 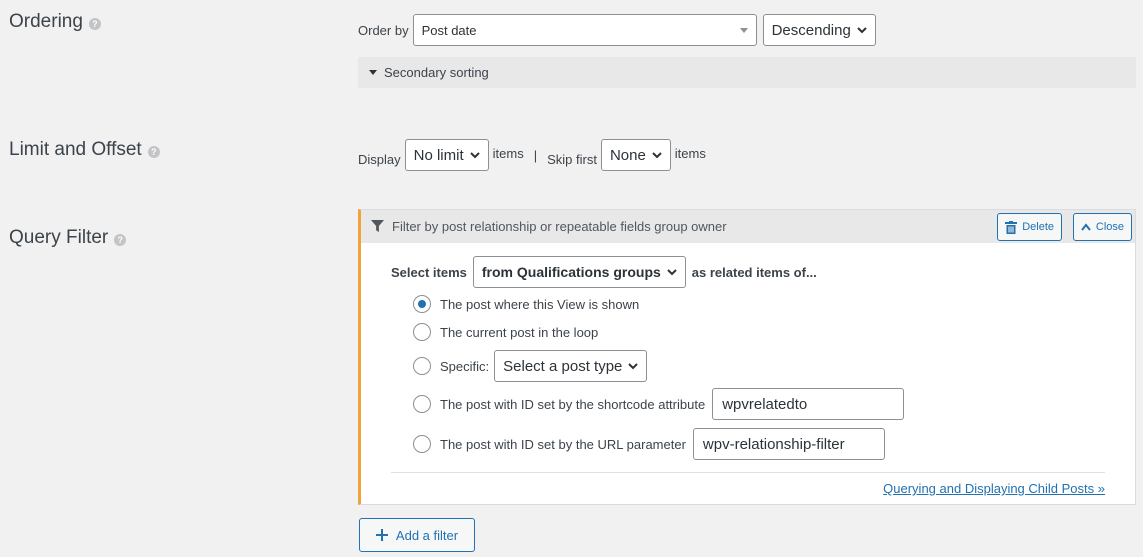 I want to click on option-label: Specific:, so click(x=465, y=366).